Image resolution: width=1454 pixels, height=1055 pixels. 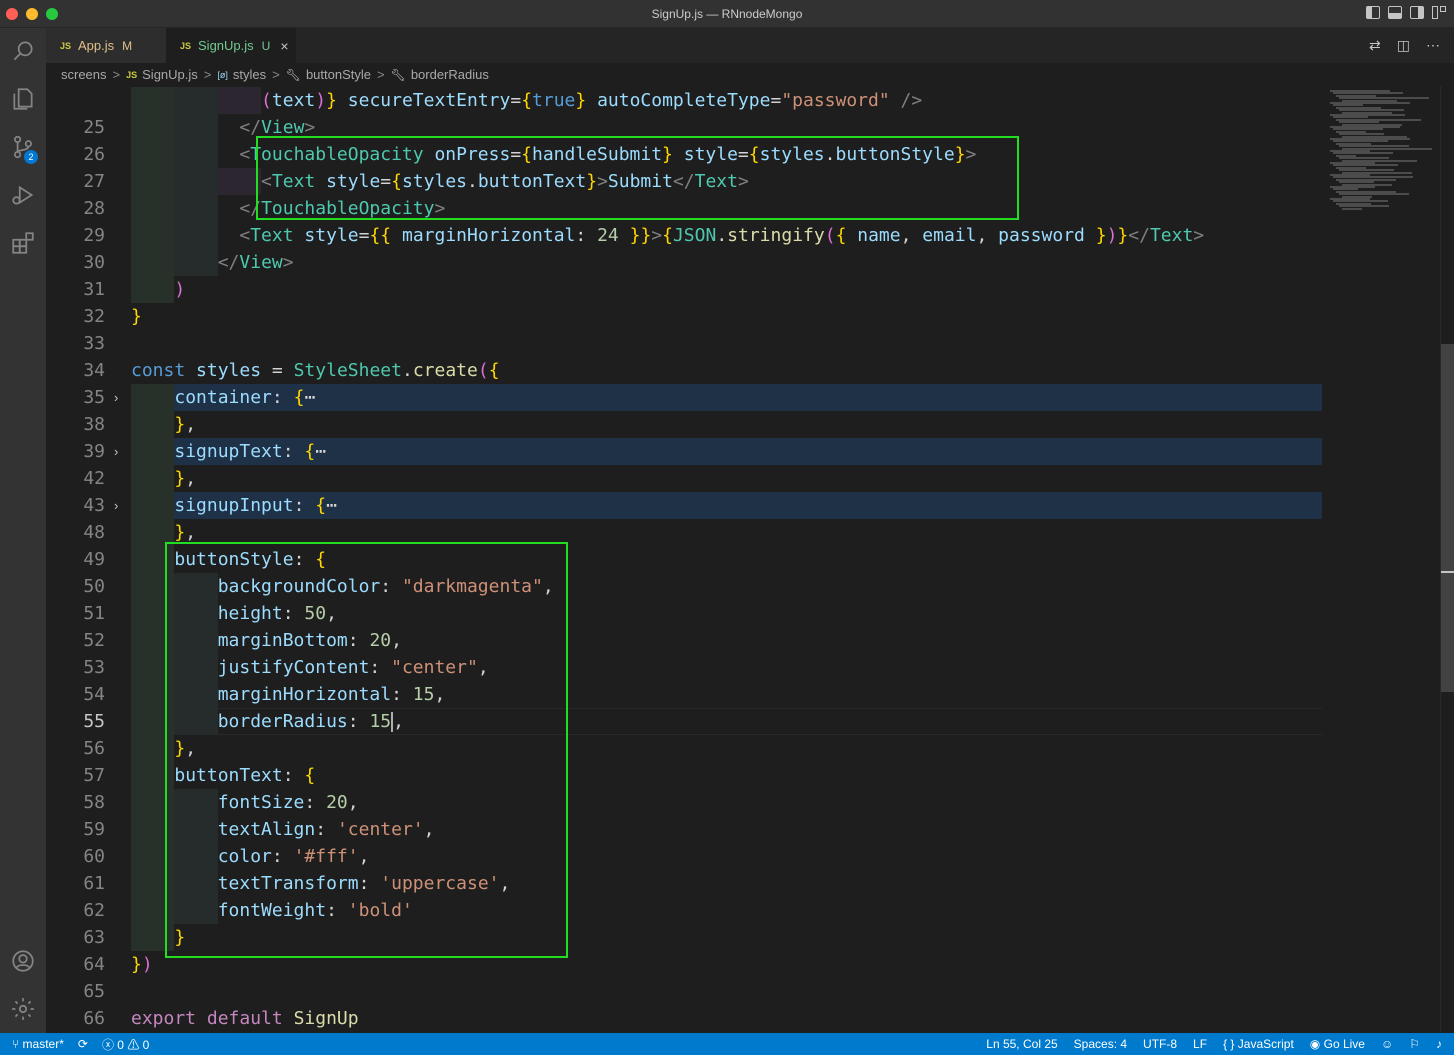 I want to click on indentation: Spaces: 4, so click(x=1100, y=1044).